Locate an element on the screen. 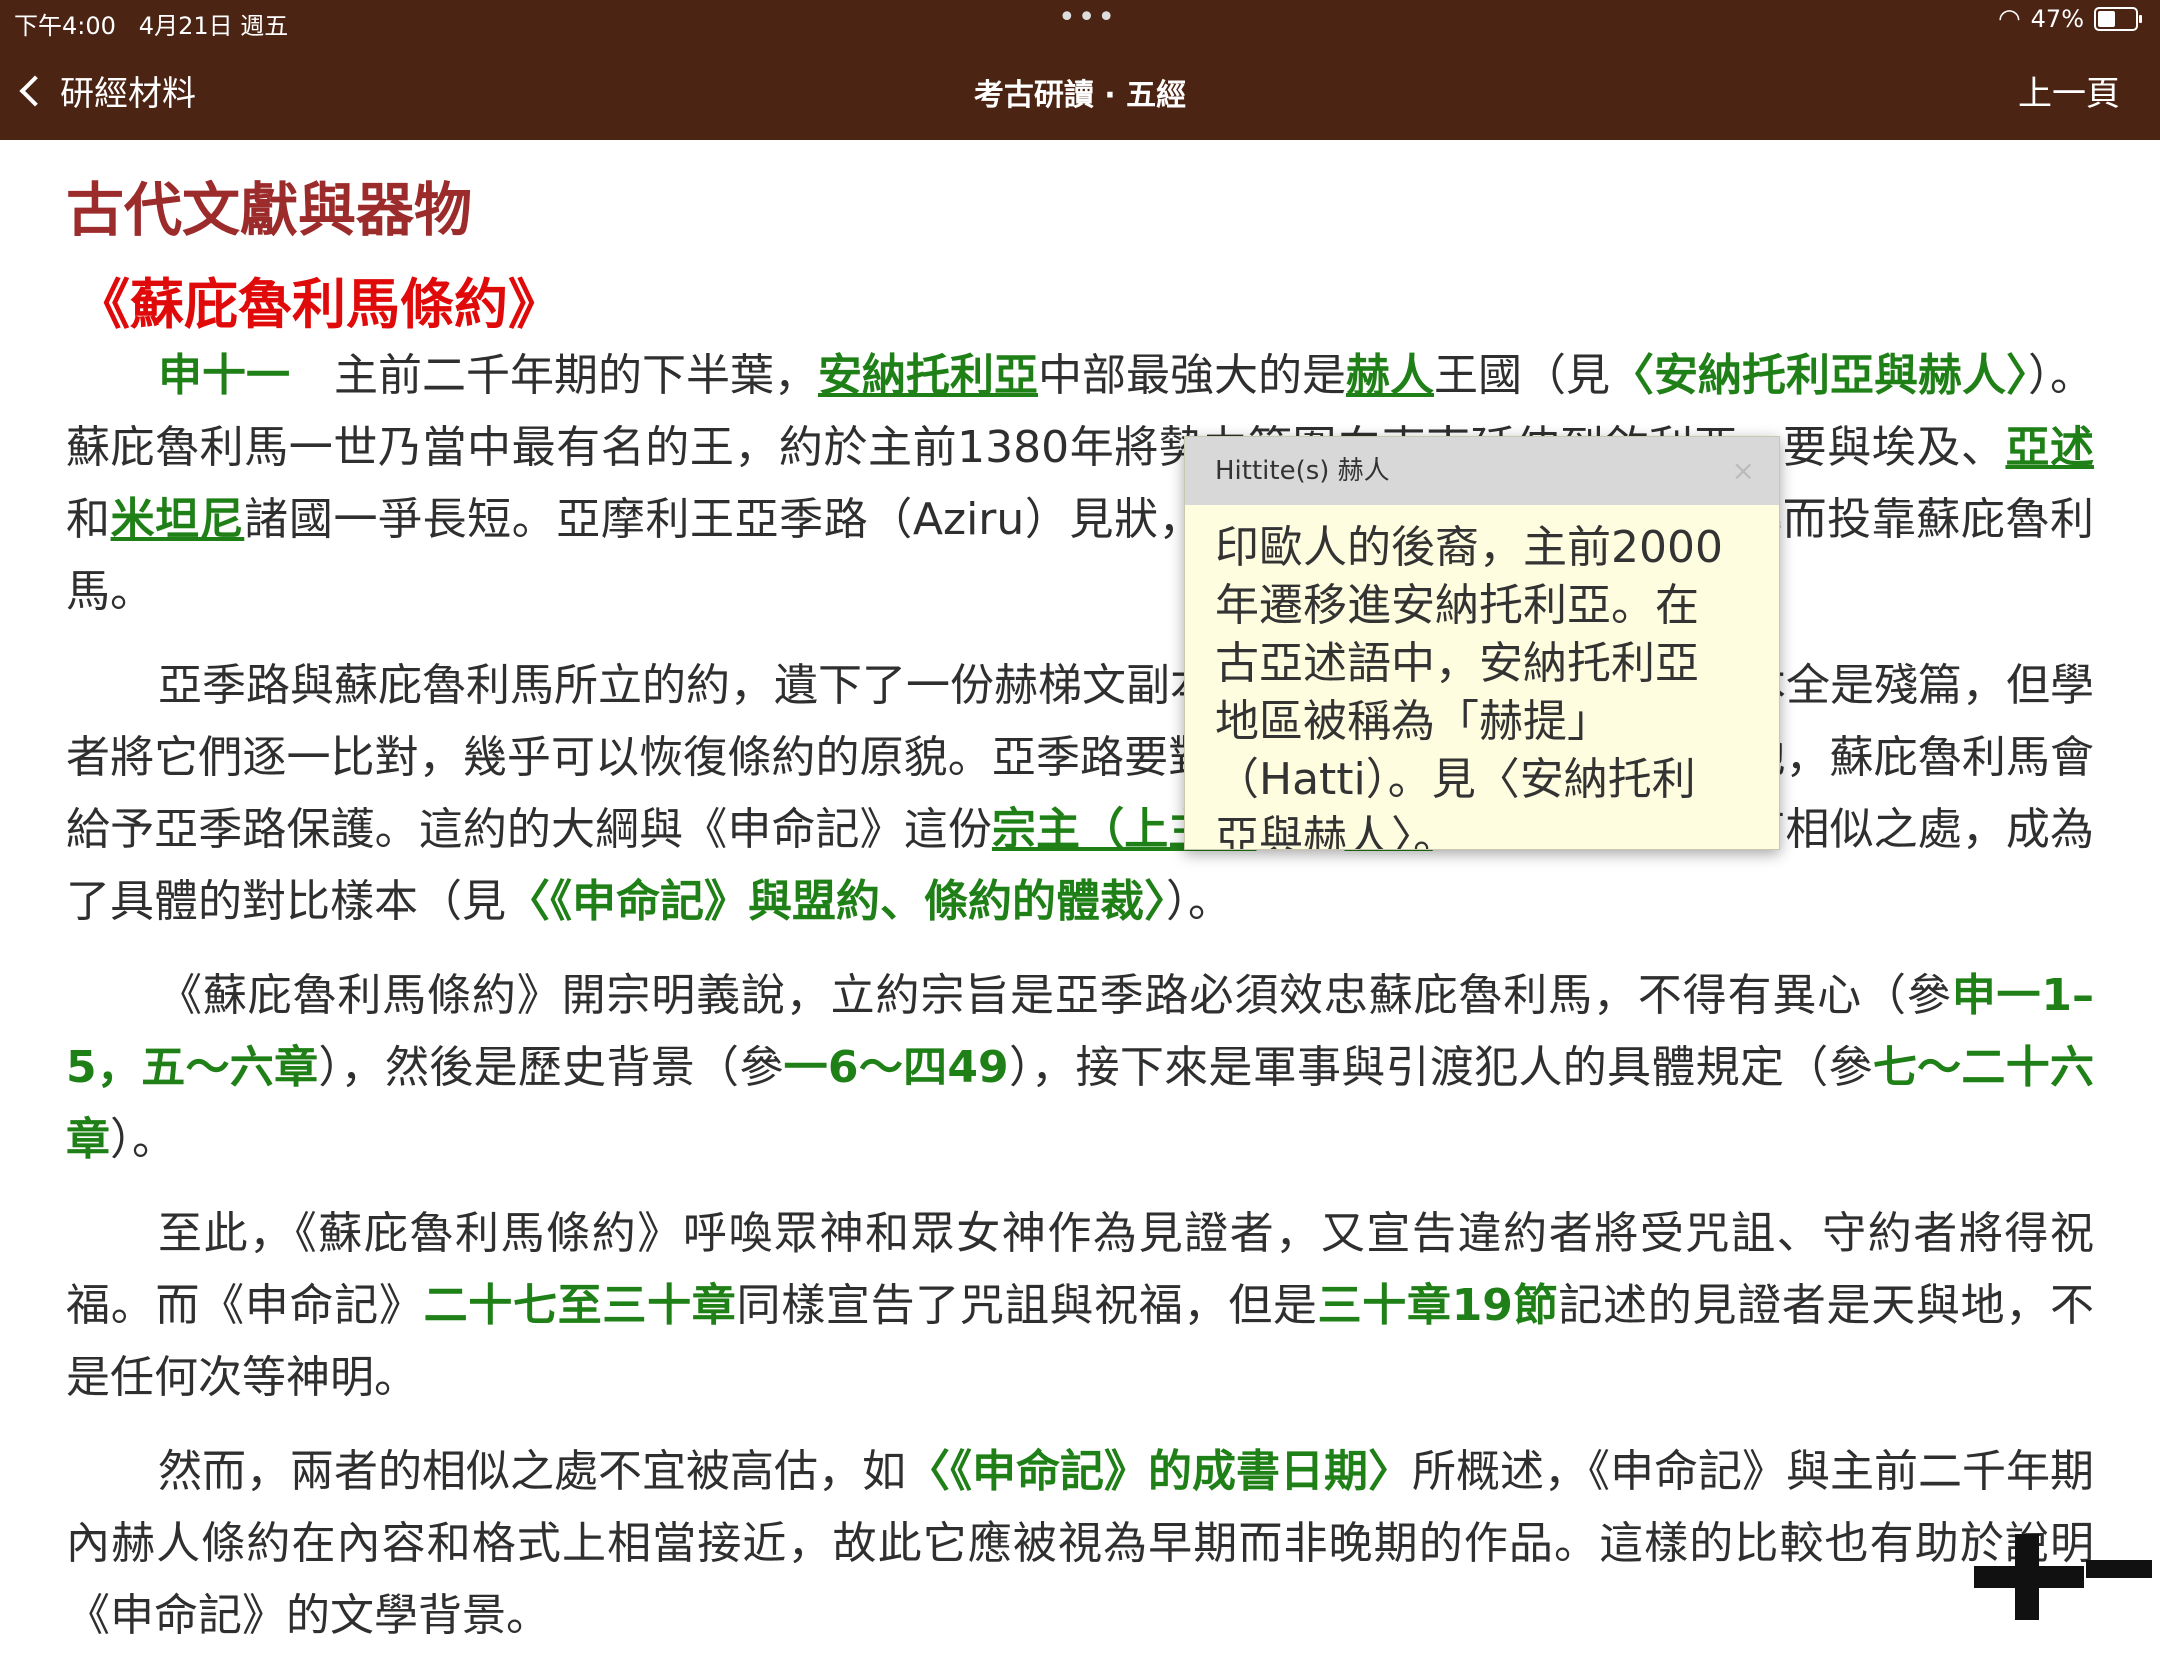  article-link: 〈安納托利亞與赫人〉 is located at coordinates (1819, 375).